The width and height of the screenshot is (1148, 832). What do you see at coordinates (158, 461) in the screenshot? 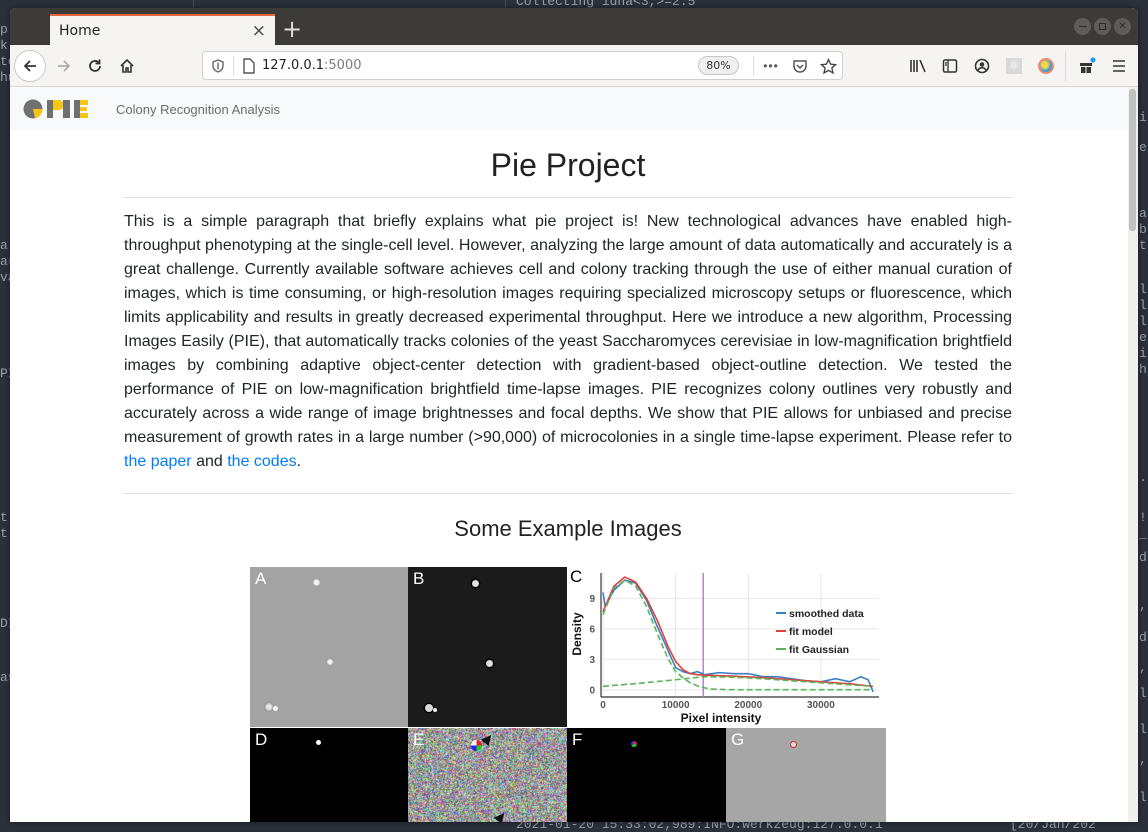
I see `paper-link: the paper` at bounding box center [158, 461].